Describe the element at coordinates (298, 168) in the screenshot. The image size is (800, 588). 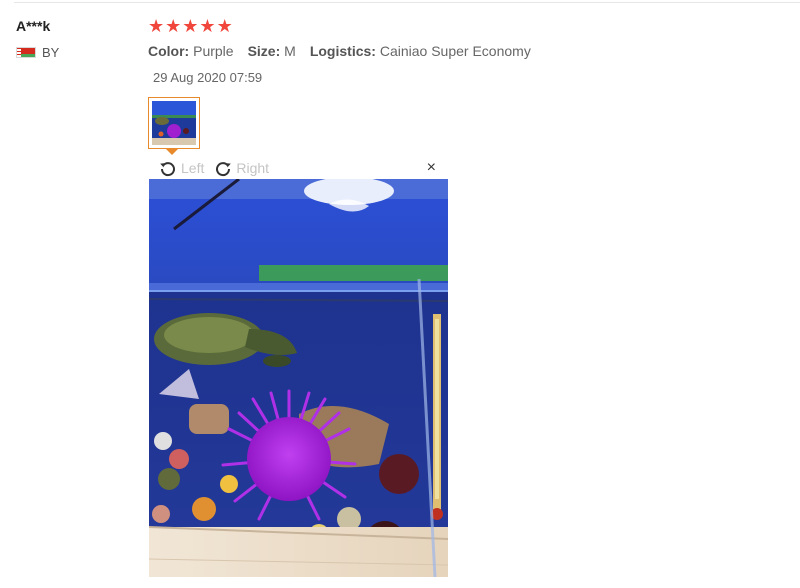
I see `viewer-toolbar: Left Right ×` at that location.